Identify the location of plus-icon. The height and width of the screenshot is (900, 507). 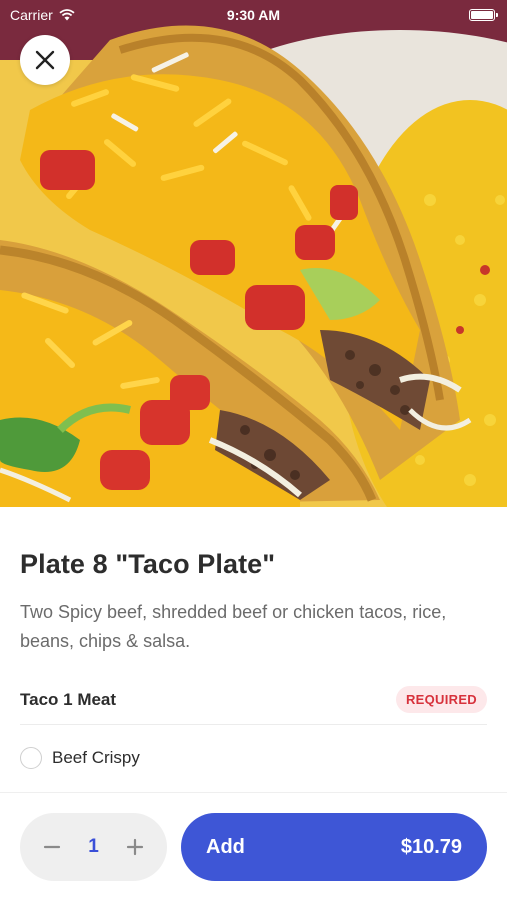
(135, 847).